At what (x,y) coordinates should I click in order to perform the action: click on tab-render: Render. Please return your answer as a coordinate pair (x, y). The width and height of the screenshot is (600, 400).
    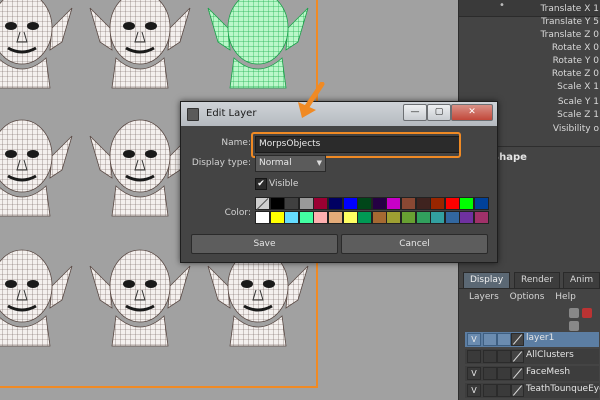
    Looking at the image, I should click on (537, 280).